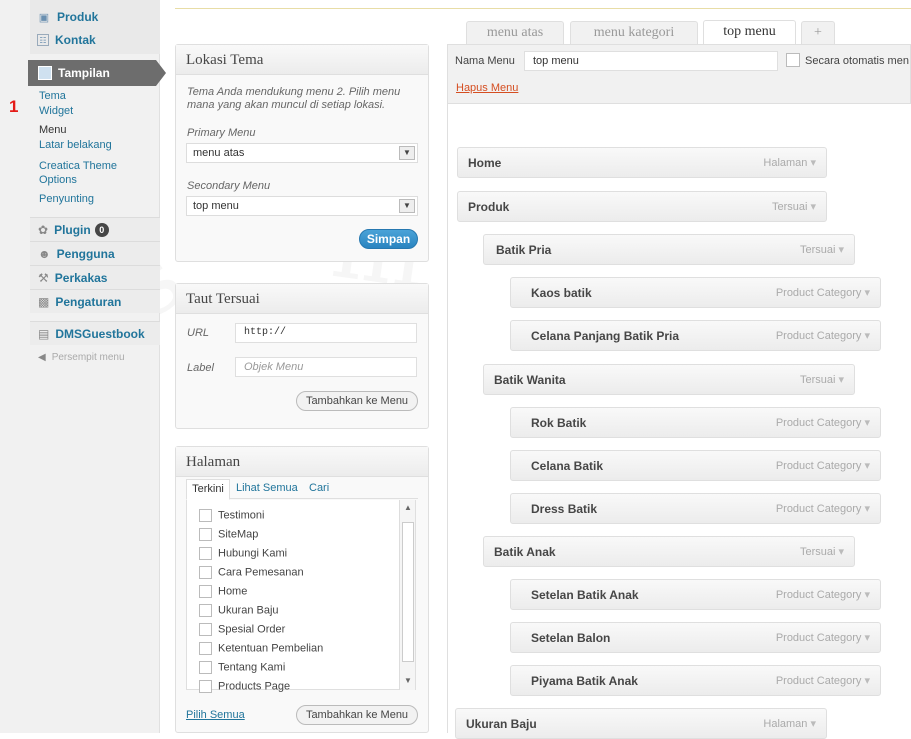  I want to click on nav-tampilan-label: Tampilan, so click(84, 73).